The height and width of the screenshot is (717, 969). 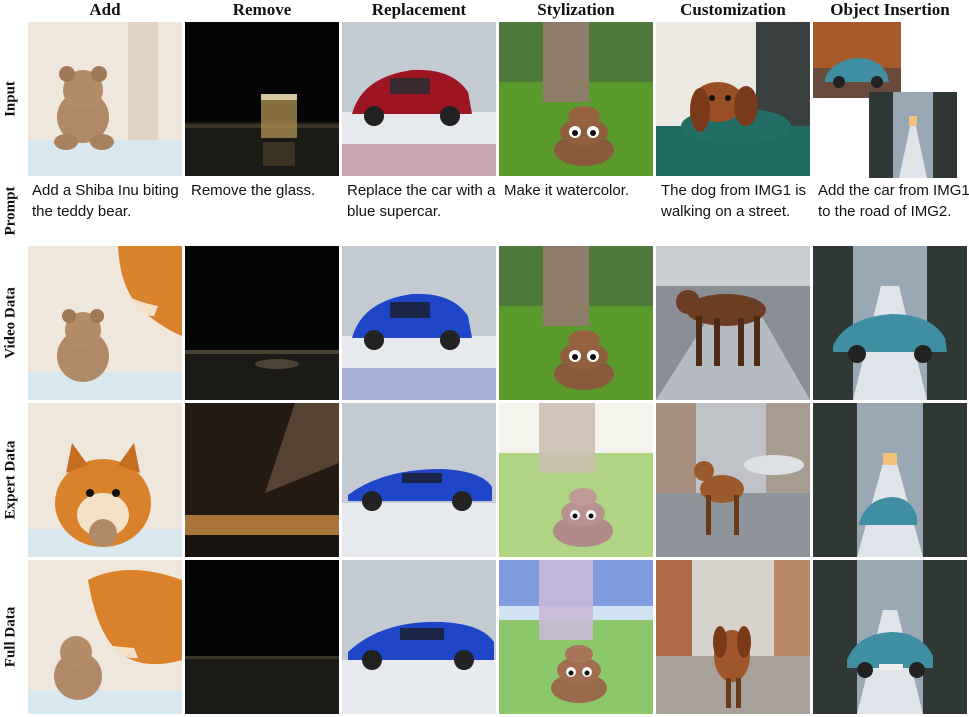 I want to click on expert-output-customization, so click(x=733, y=480).